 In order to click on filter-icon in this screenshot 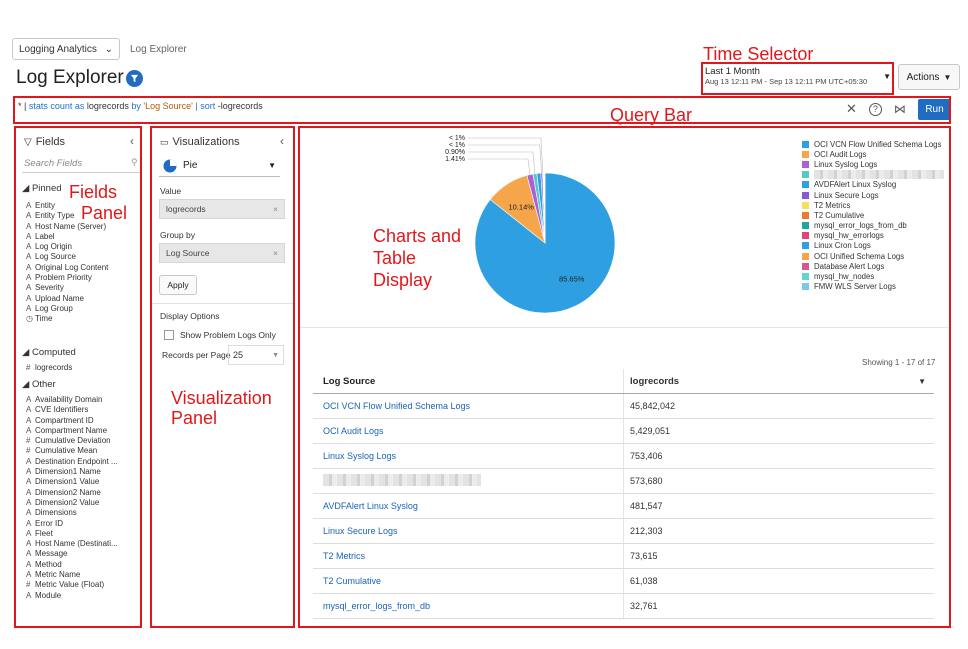, I will do `click(134, 78)`.